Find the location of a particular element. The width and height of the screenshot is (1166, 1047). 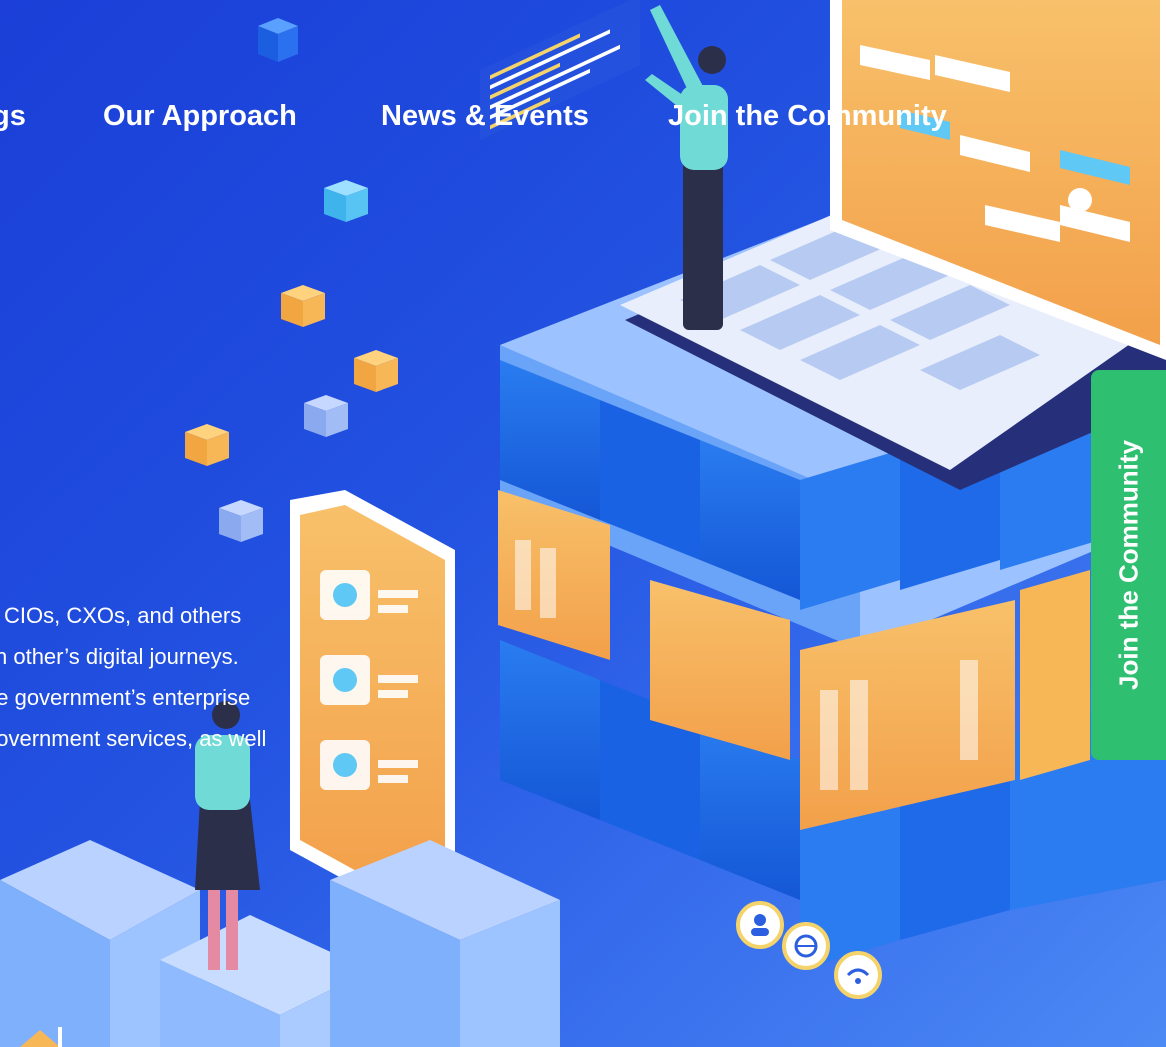

nav-item-blogs: gs is located at coordinates (13, 116).